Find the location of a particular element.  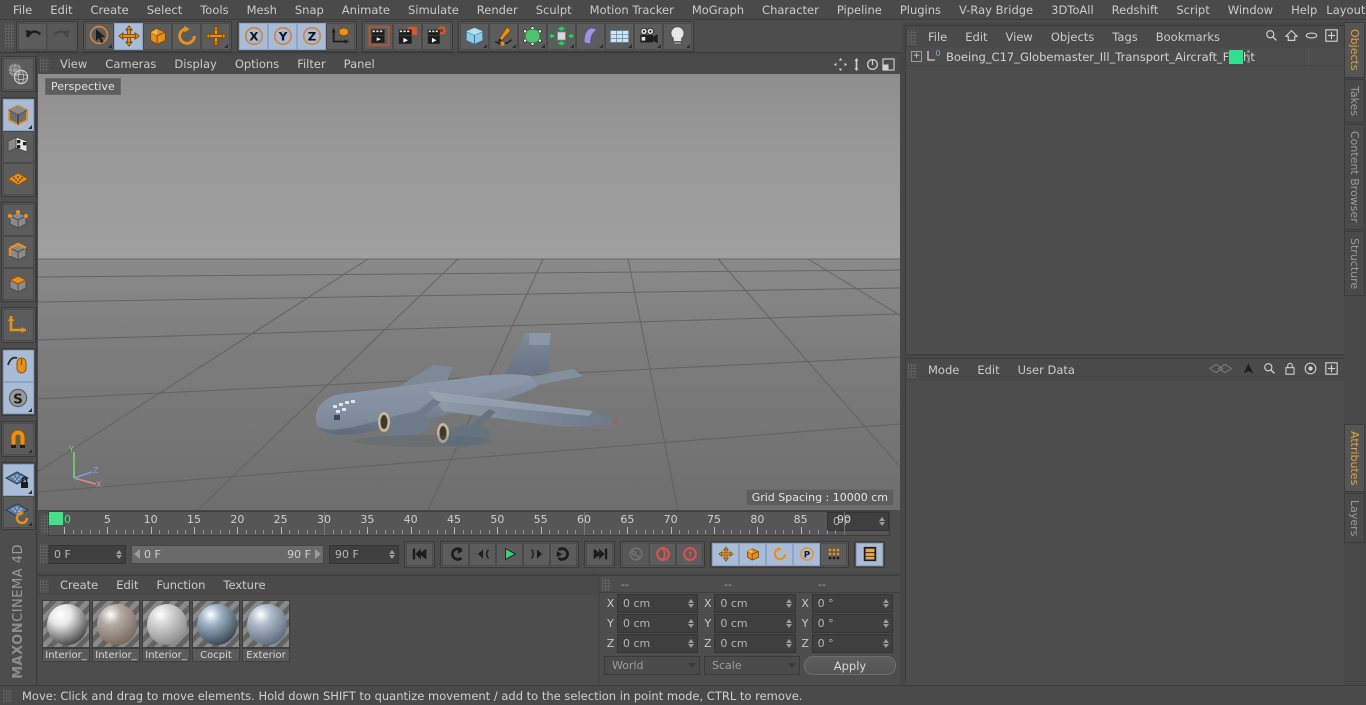

workplane-lock-button is located at coordinates (18, 480).